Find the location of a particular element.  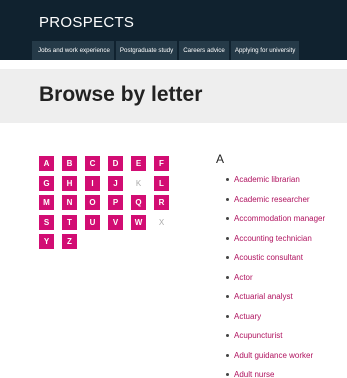

letter-g-button: G is located at coordinates (46, 183).